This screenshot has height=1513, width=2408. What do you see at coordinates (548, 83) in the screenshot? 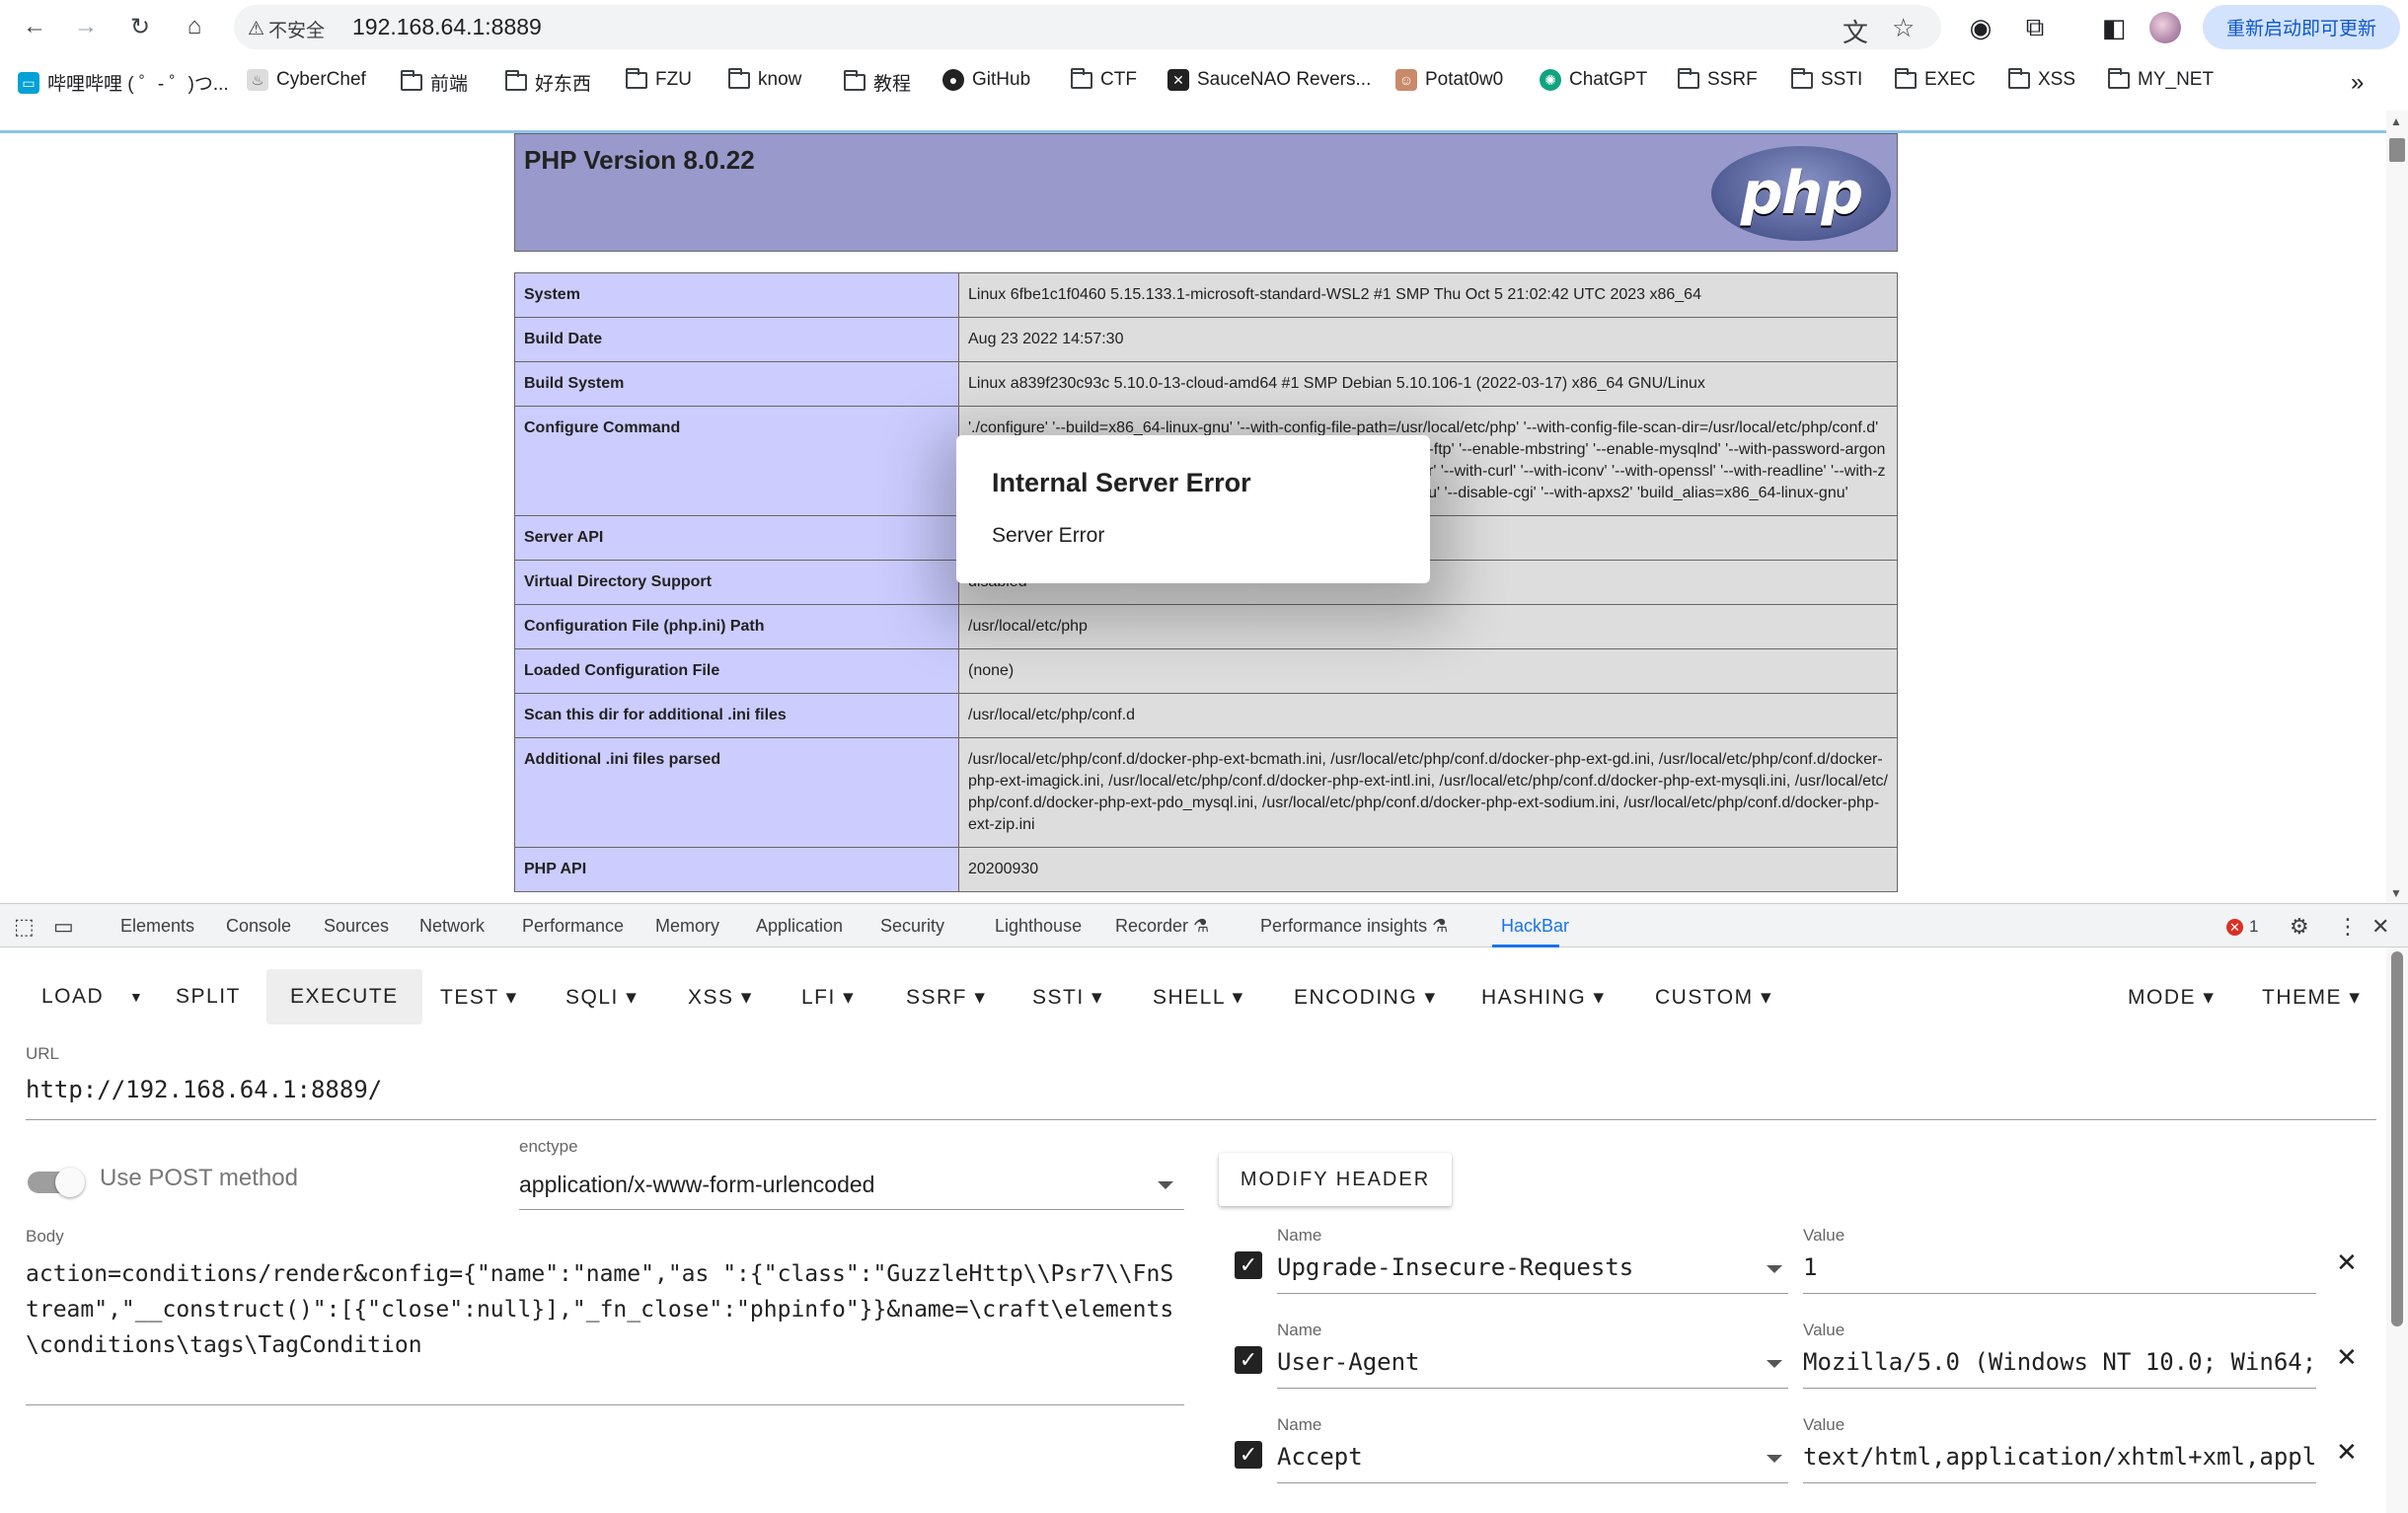
I see `bookmark-folder-goodstuff: 好东西` at bounding box center [548, 83].